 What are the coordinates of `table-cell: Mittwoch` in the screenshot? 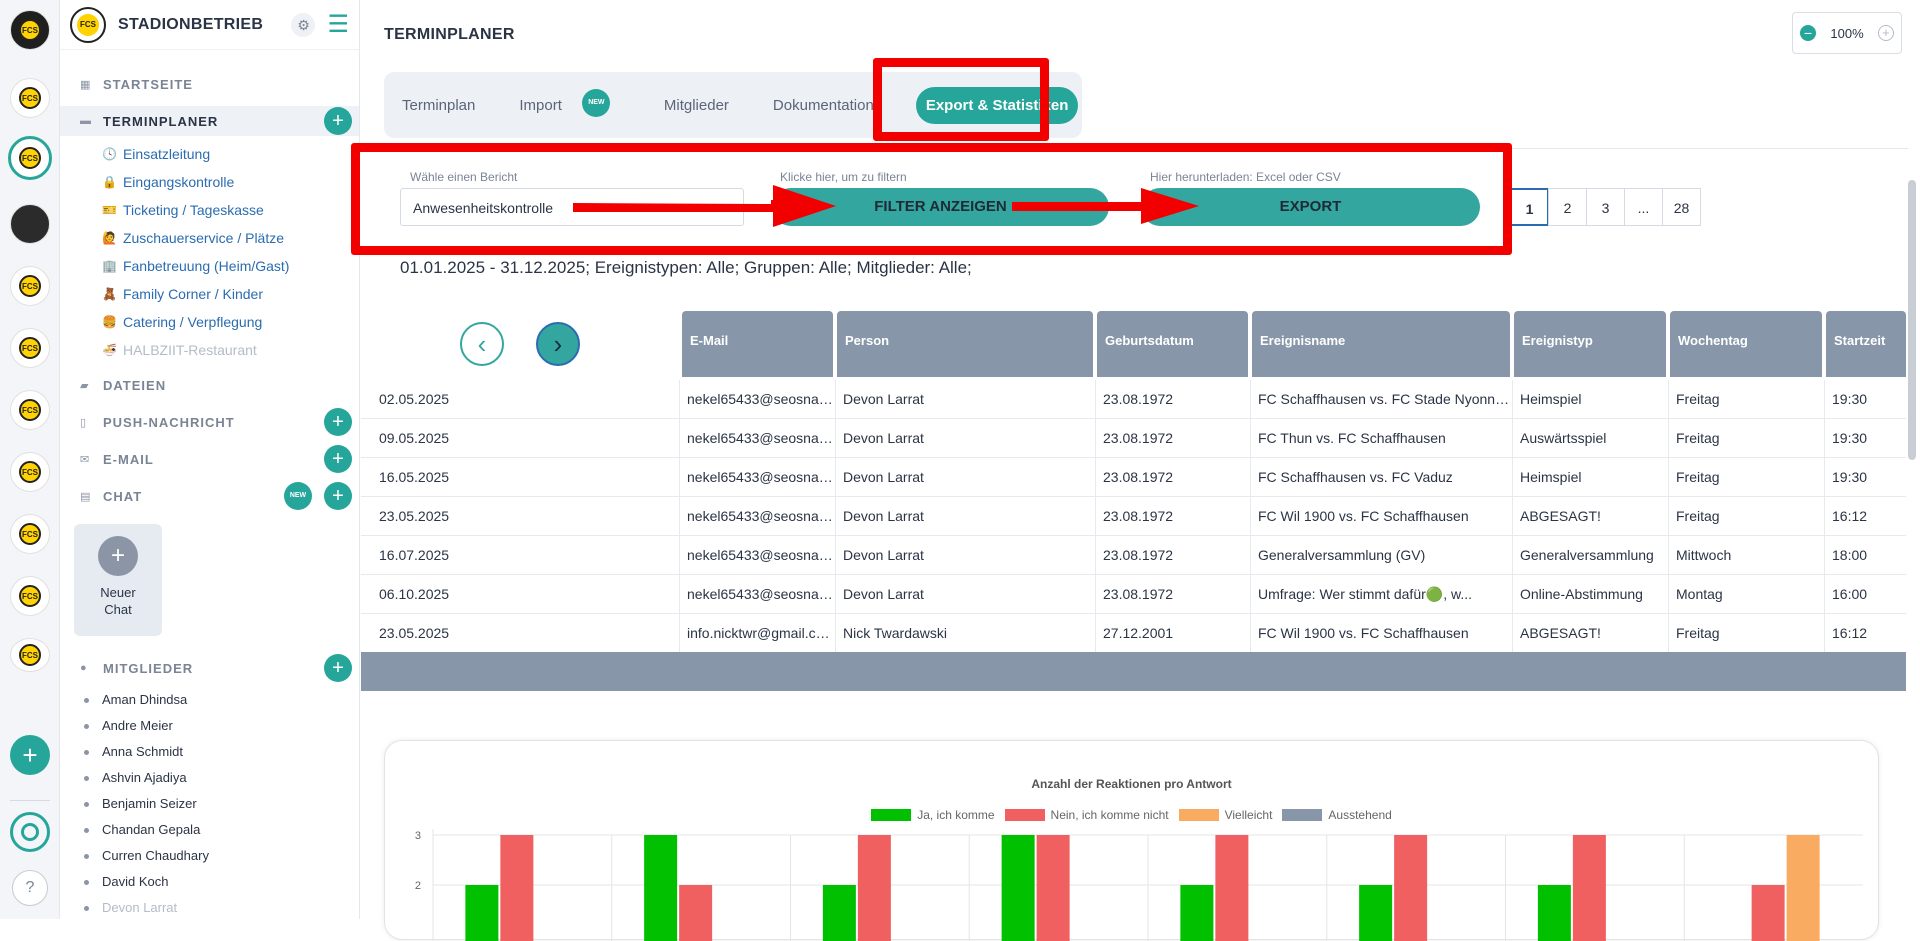 It's located at (1745, 555).